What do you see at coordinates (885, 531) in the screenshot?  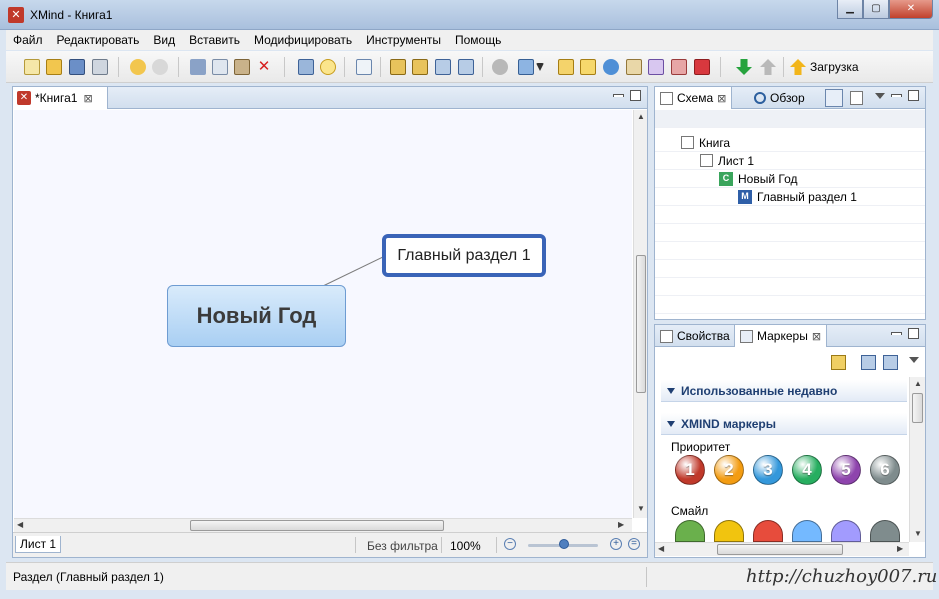 I see `smile-sleep-icon` at bounding box center [885, 531].